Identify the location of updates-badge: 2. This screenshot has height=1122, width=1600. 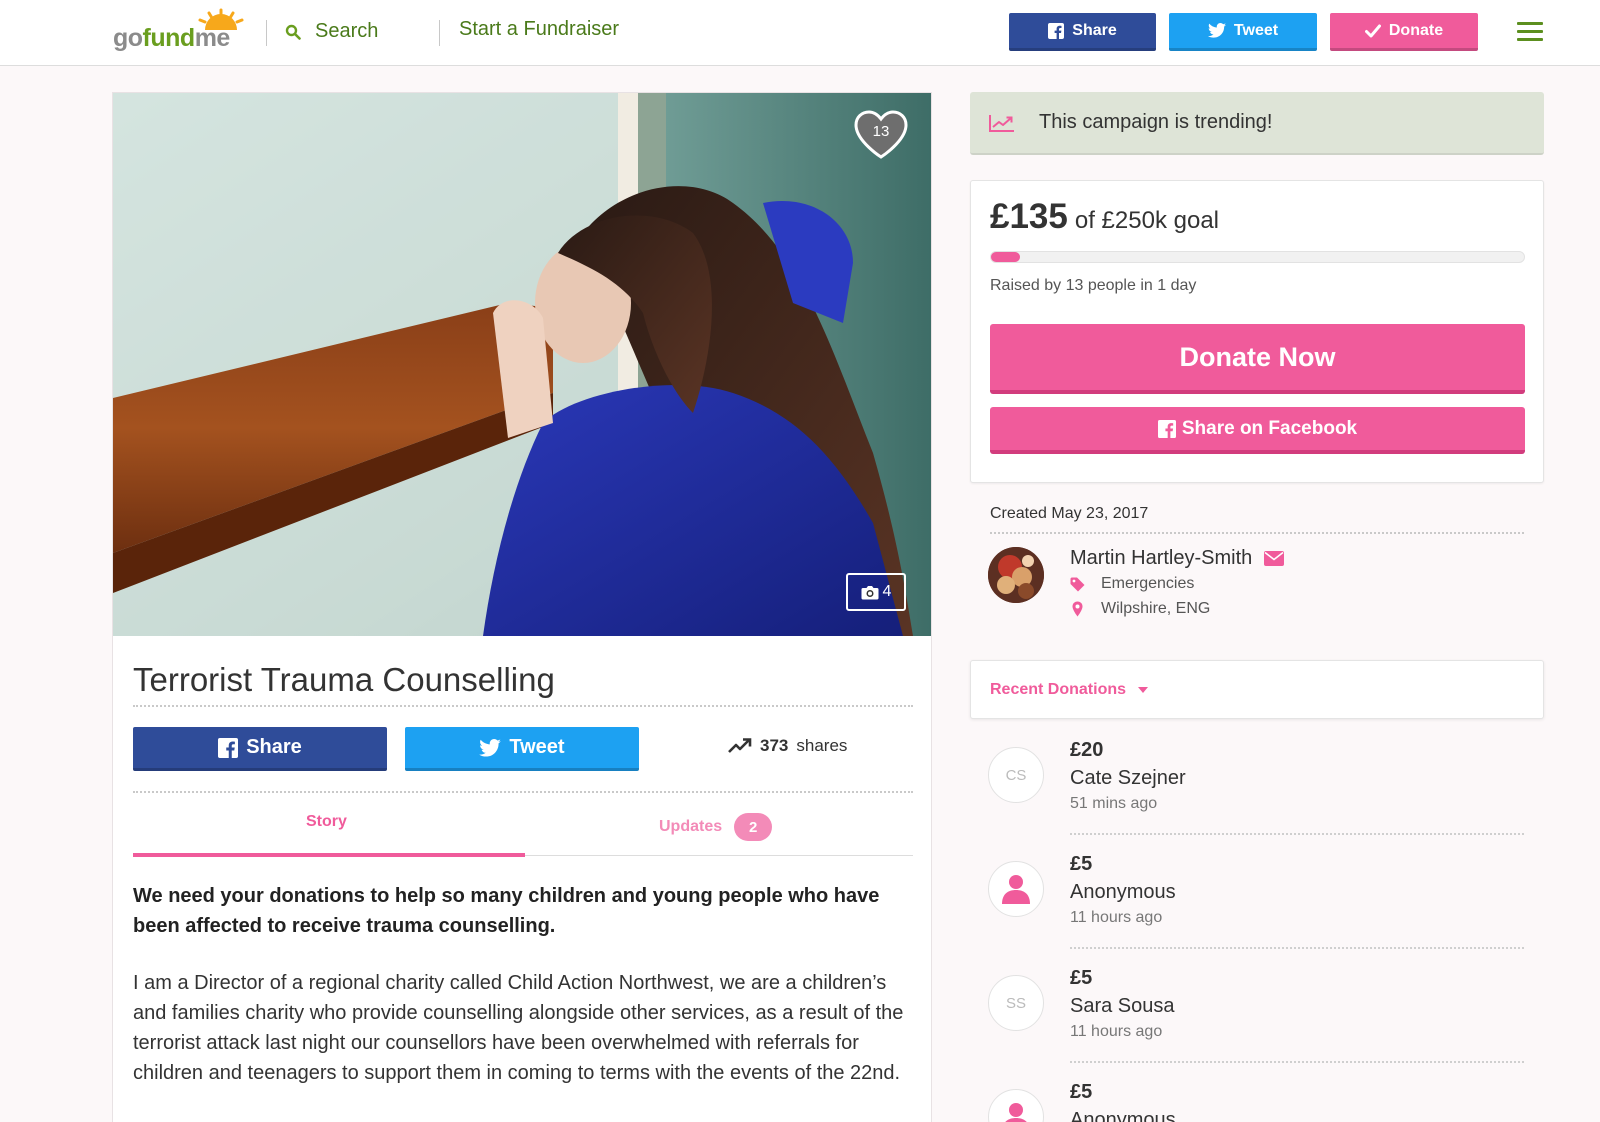
(753, 827).